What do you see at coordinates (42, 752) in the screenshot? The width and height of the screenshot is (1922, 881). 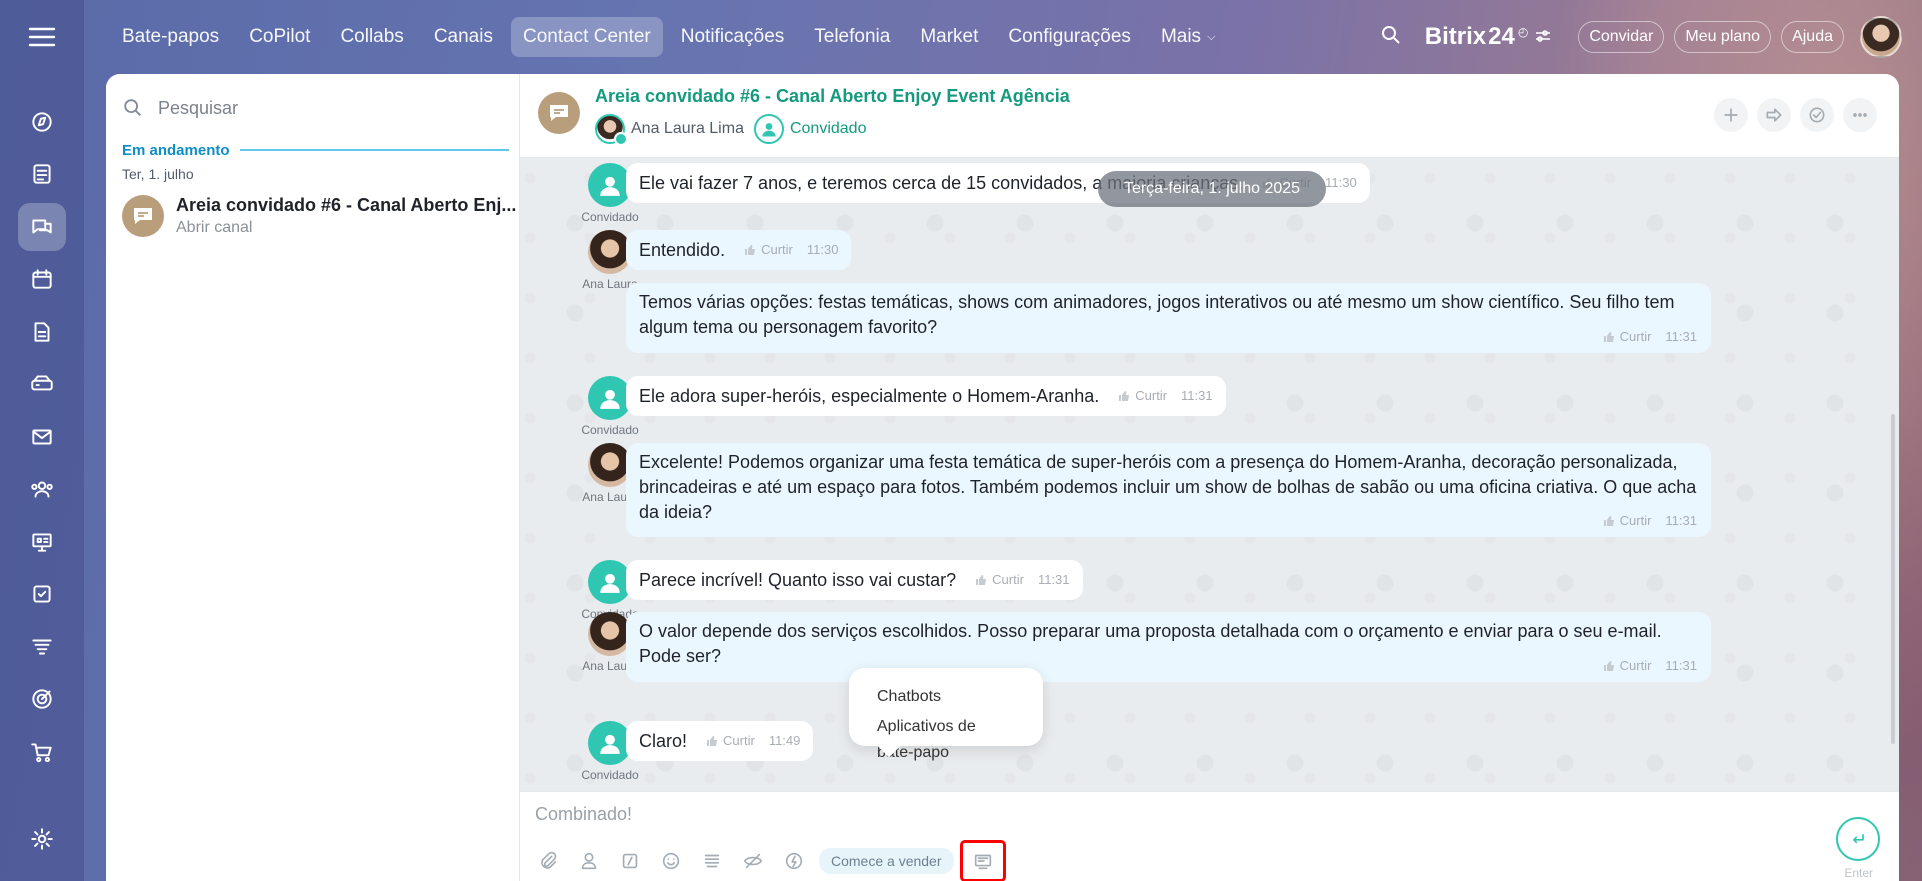 I see `cart-icon` at bounding box center [42, 752].